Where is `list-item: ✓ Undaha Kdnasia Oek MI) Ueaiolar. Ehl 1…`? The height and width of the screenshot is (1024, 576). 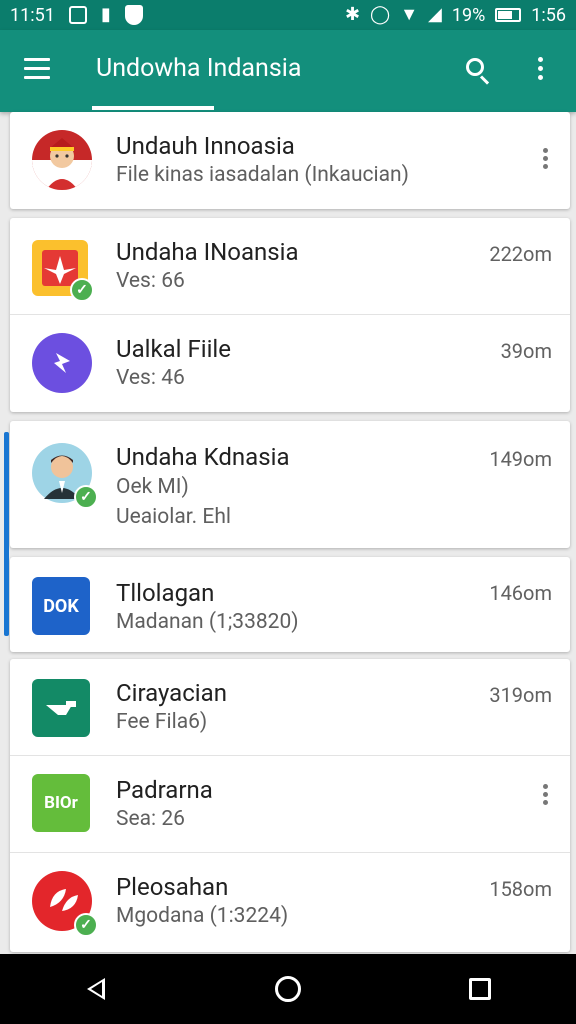
list-item: ✓ Undaha Kdnasia Oek MI) Ueaiolar. Ehl 1… is located at coordinates (290, 484).